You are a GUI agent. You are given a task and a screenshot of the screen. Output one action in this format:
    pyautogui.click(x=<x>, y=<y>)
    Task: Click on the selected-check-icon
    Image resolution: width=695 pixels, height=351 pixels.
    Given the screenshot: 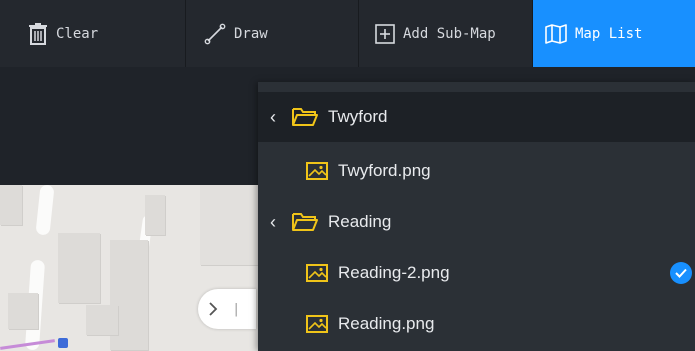 What is the action you would take?
    pyautogui.click(x=681, y=273)
    